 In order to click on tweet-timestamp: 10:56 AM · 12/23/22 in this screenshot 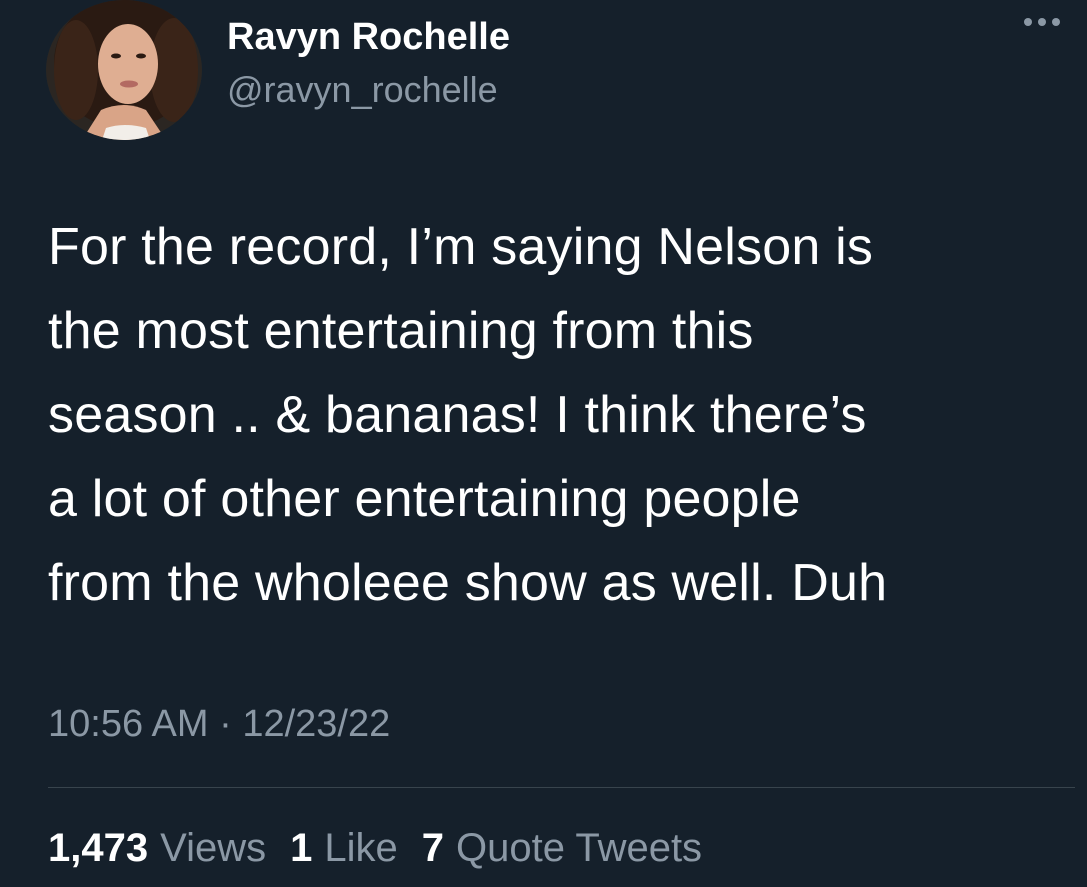, I will do `click(219, 724)`.